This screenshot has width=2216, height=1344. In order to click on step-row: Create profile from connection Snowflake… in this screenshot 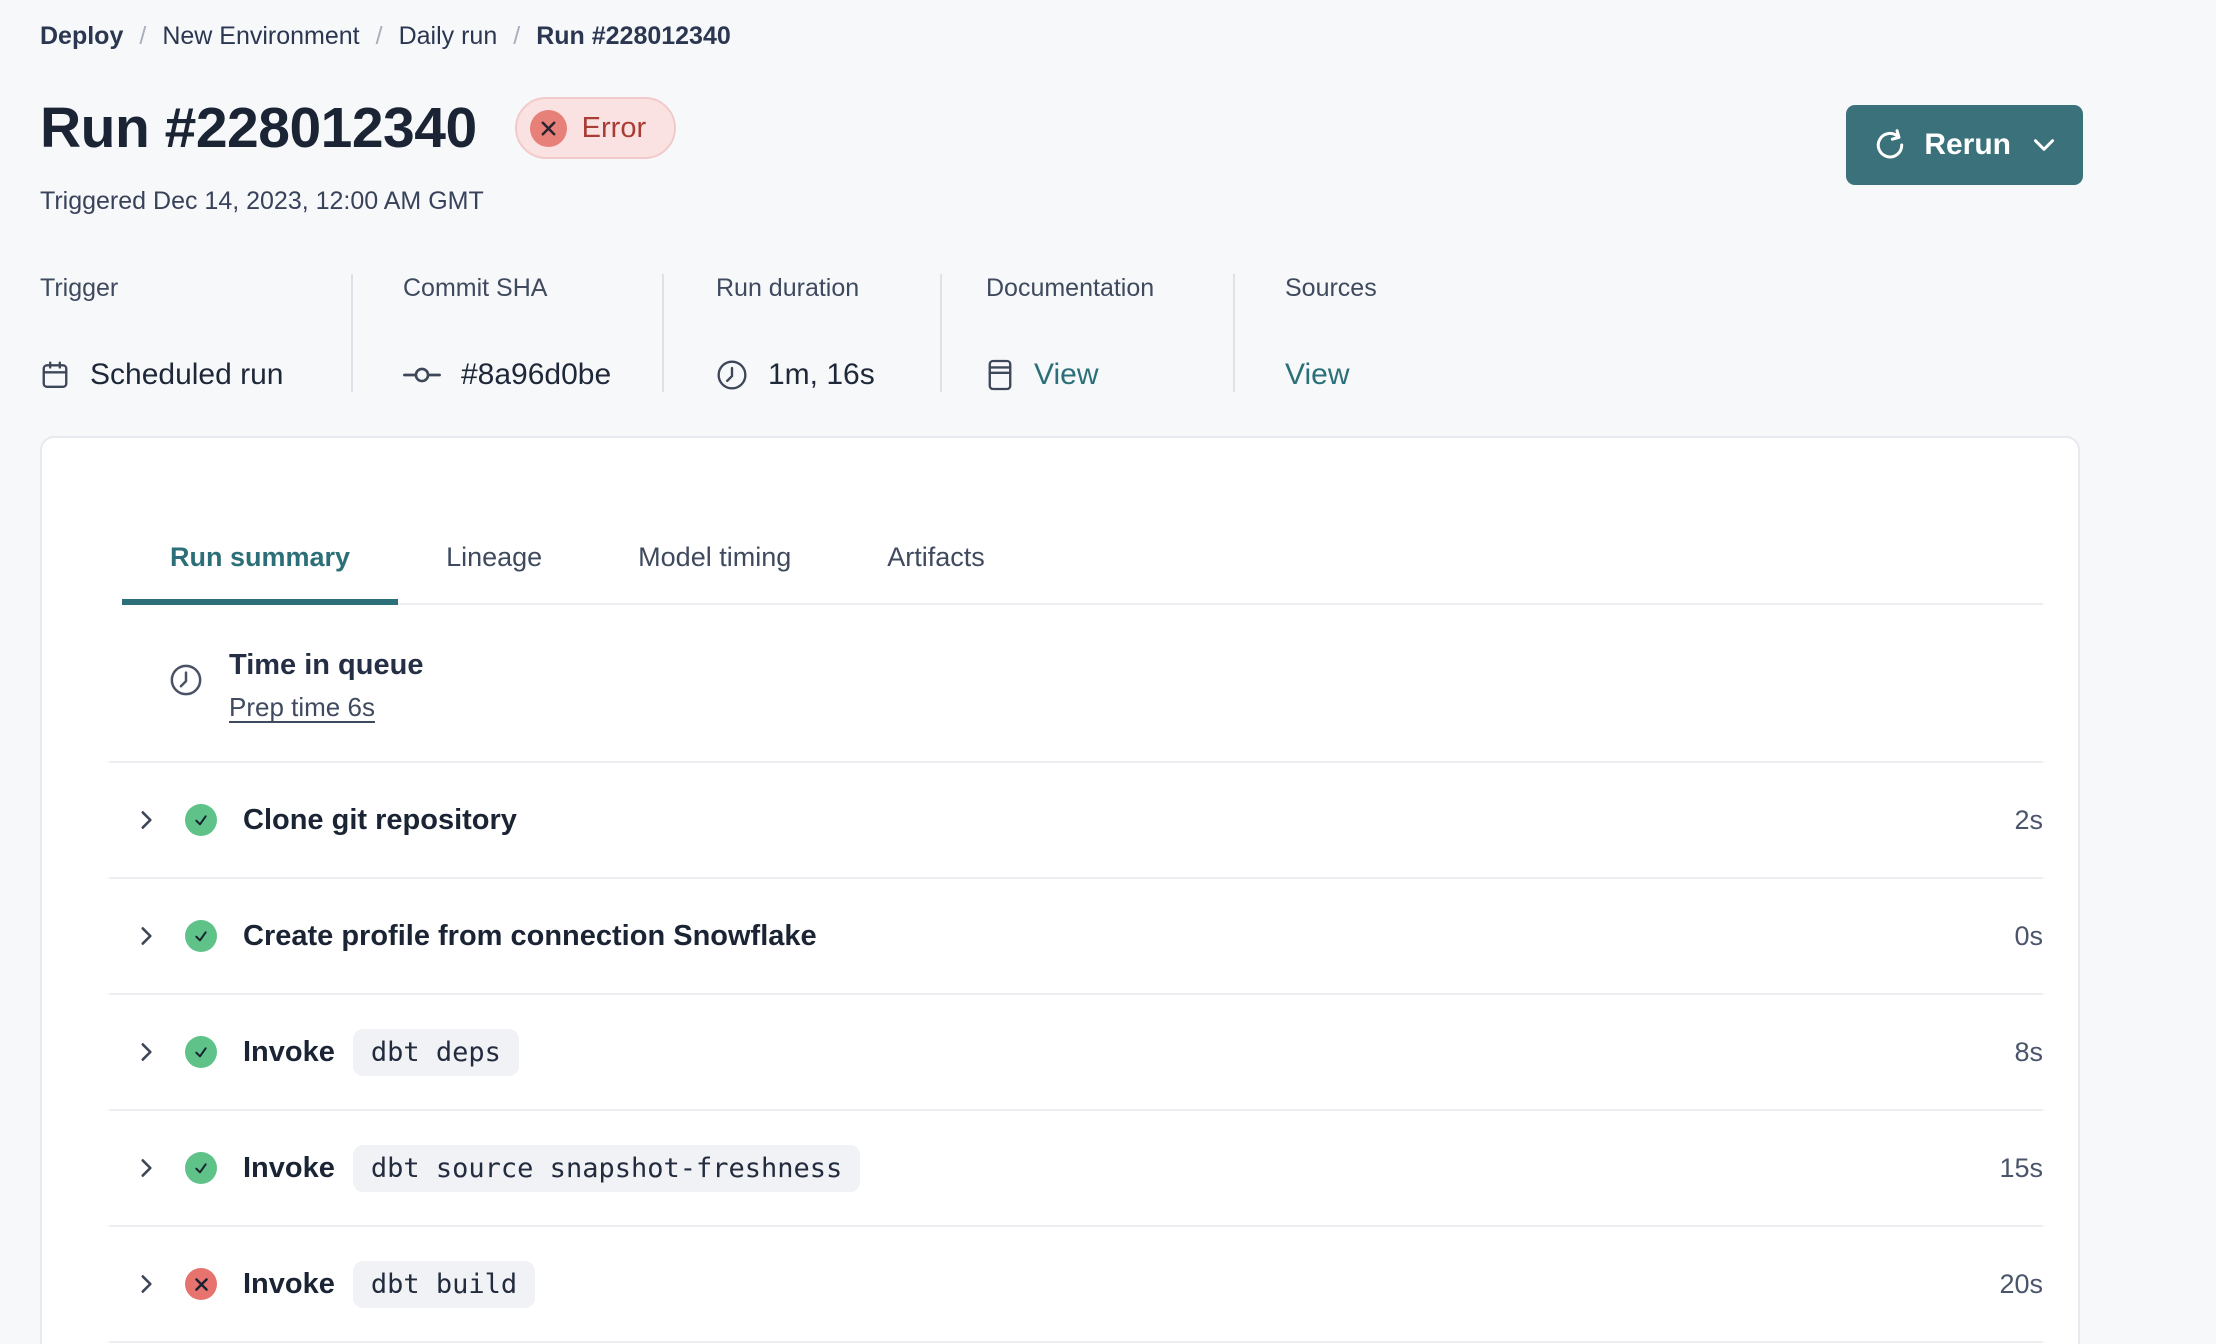, I will do `click(1076, 937)`.